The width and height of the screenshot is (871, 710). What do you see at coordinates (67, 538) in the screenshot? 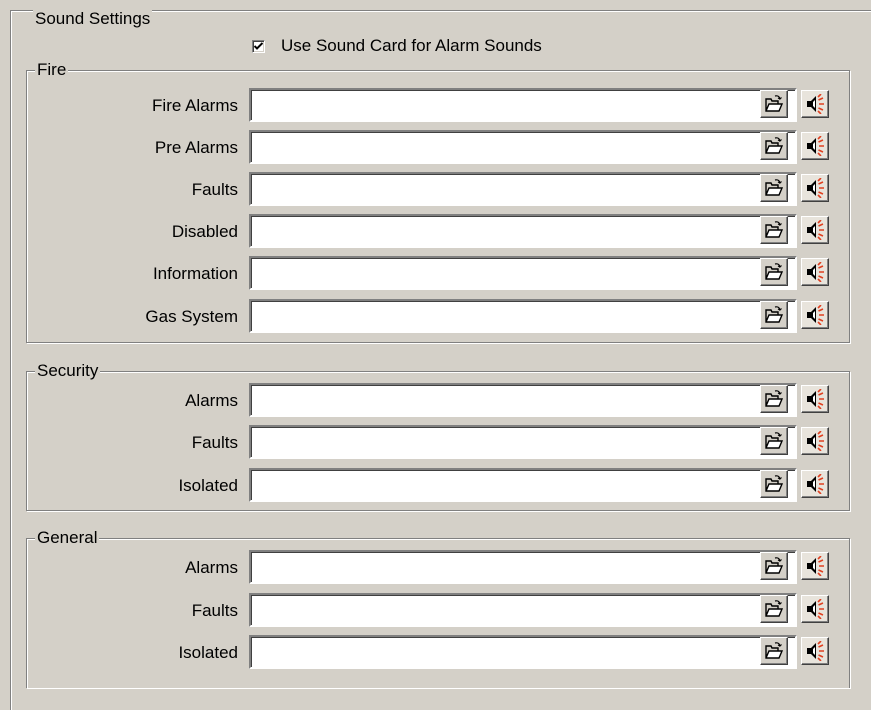
I see `general-group-title: General` at bounding box center [67, 538].